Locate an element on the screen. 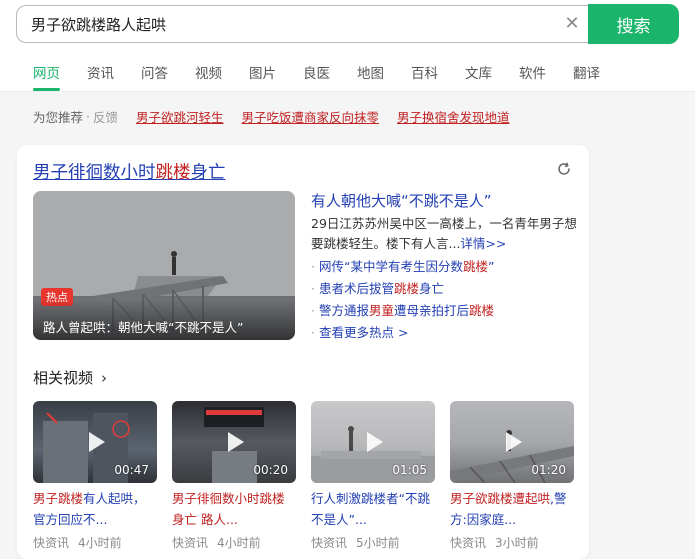 This screenshot has width=695, height=559. video-item: 00:47 男子跳楼有人起哄，官方回应不... 快资讯 4小时前 is located at coordinates (95, 476).